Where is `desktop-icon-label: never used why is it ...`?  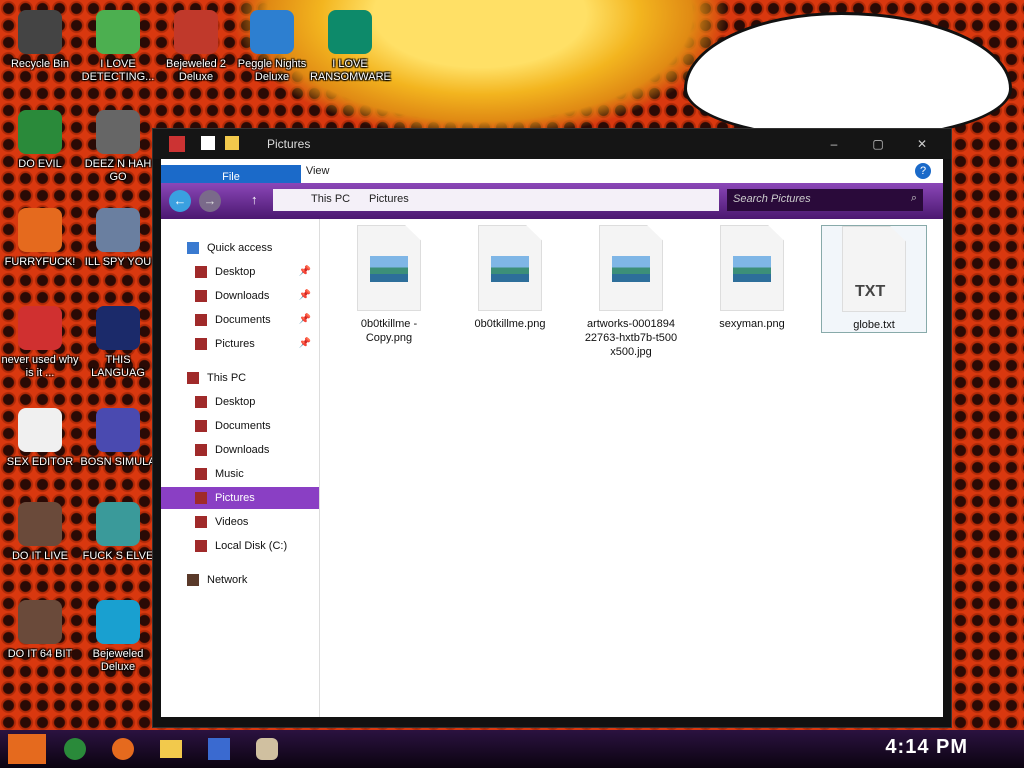
desktop-icon-label: never used why is it ... is located at coordinates (40, 366).